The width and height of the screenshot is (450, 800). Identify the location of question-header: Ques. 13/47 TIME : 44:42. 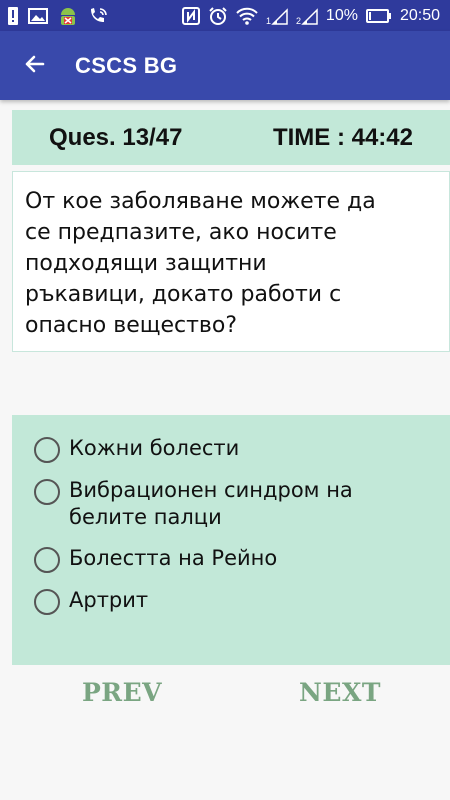
(231, 137).